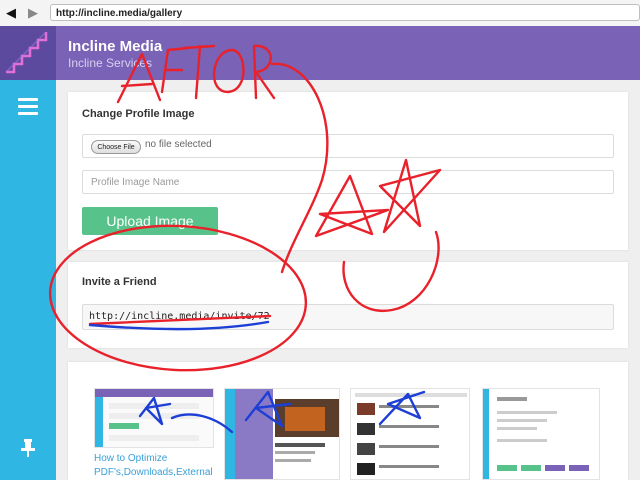 The height and width of the screenshot is (480, 640). I want to click on hamburger-icon, so click(28, 107).